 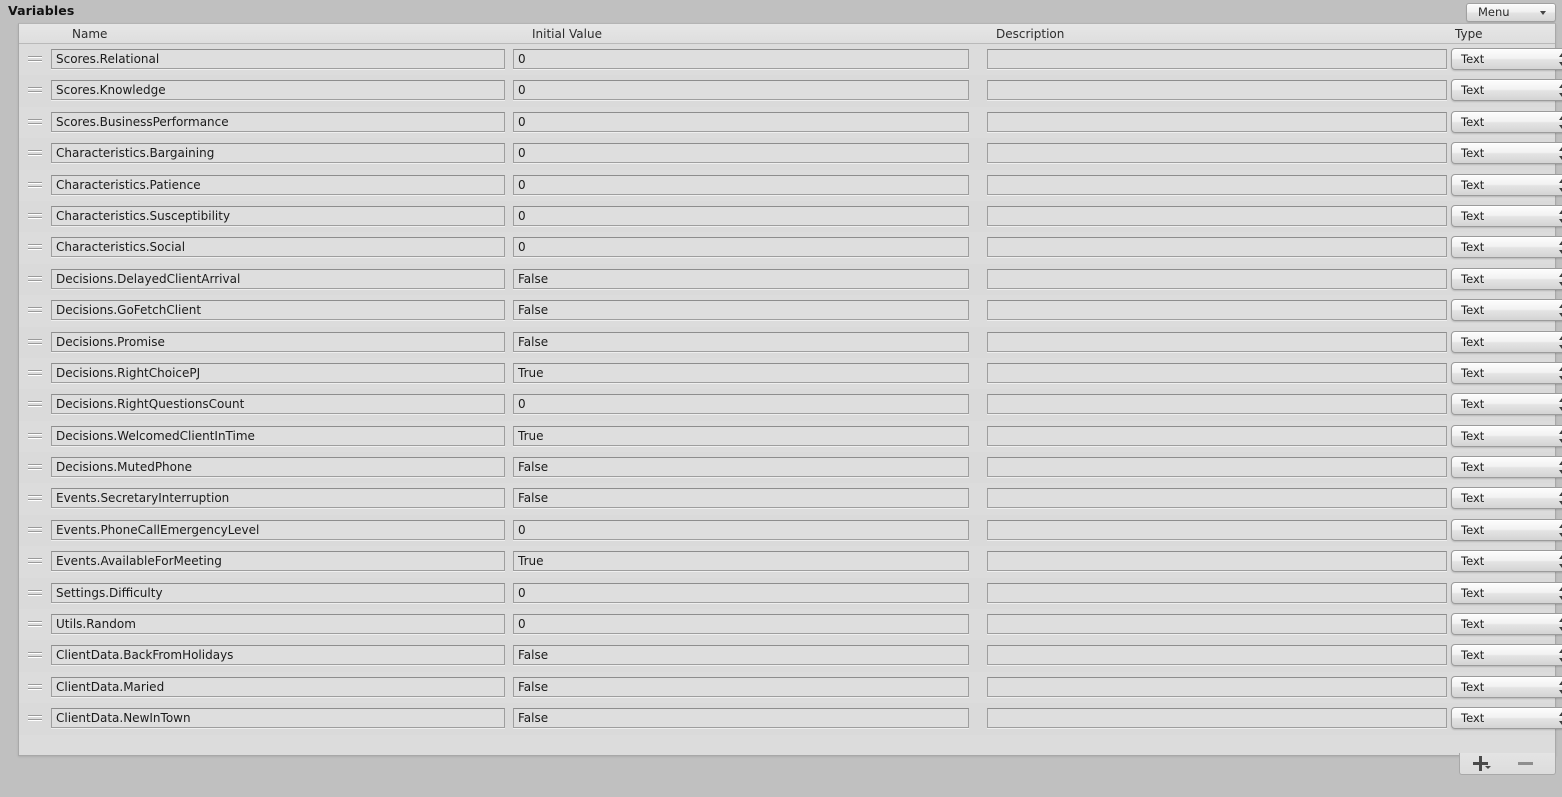 What do you see at coordinates (1527, 763) in the screenshot?
I see `remove-variable-button` at bounding box center [1527, 763].